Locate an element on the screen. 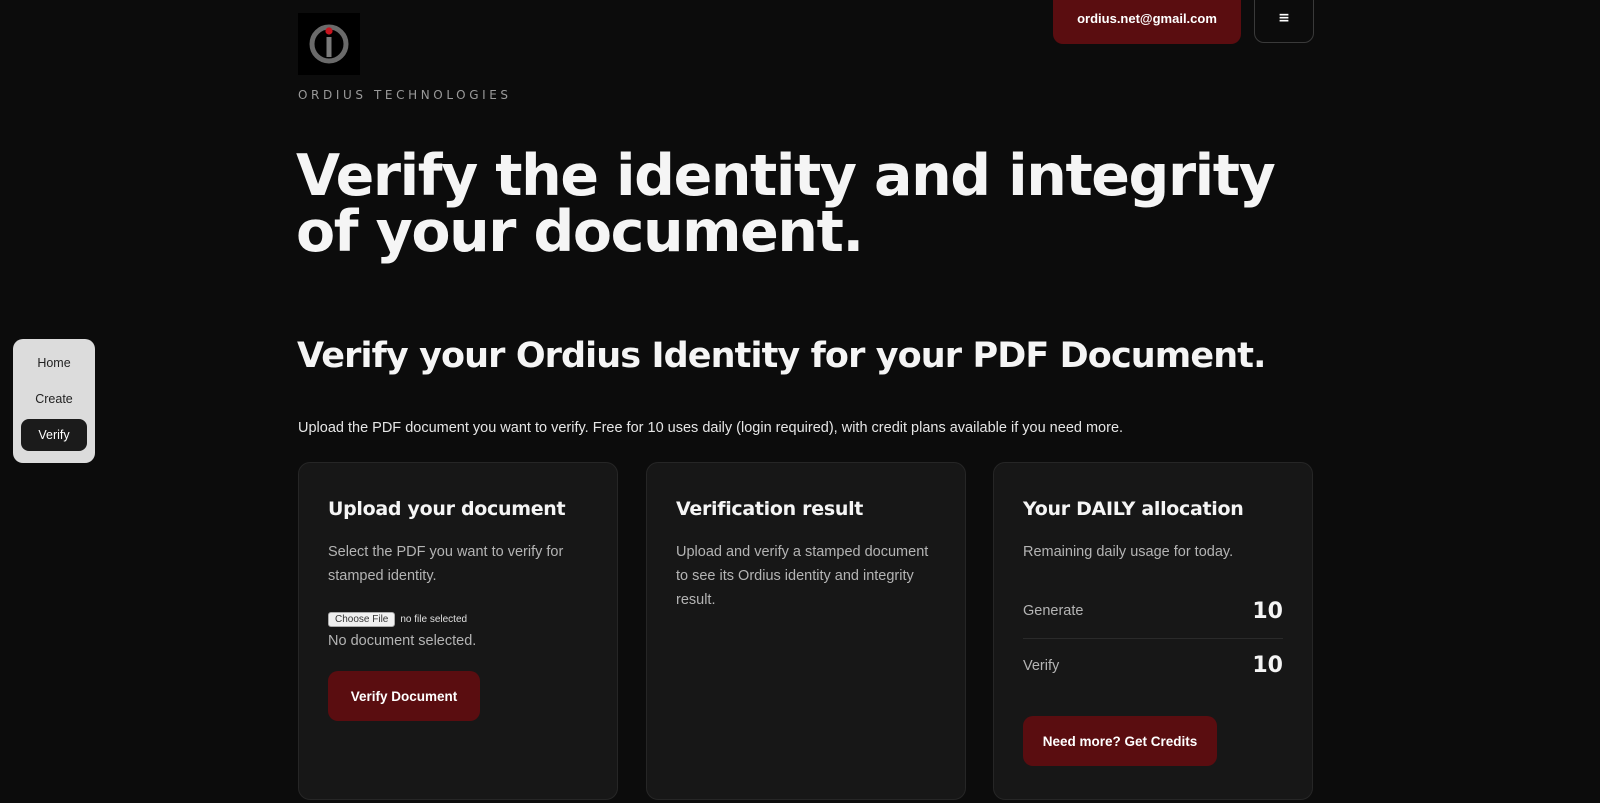 This screenshot has height=803, width=1600. ordius-logo is located at coordinates (329, 44).